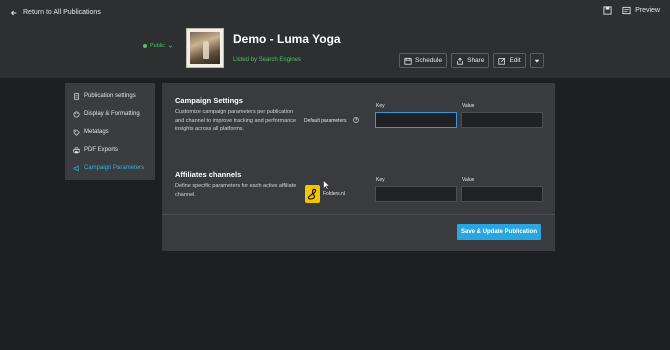  I want to click on schedule-button: Schedule, so click(423, 60).